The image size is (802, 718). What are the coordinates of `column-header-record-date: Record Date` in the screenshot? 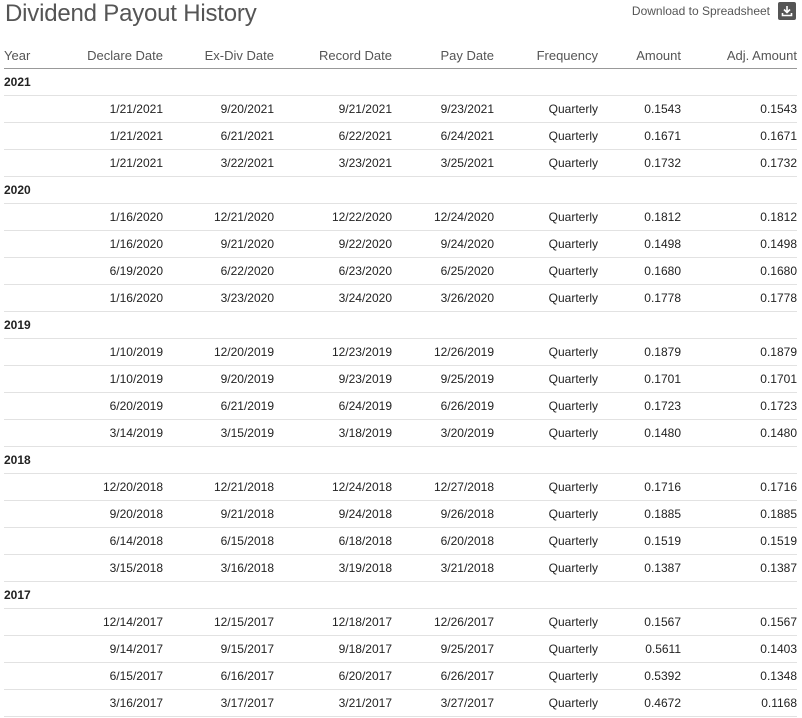 It's located at (333, 55).